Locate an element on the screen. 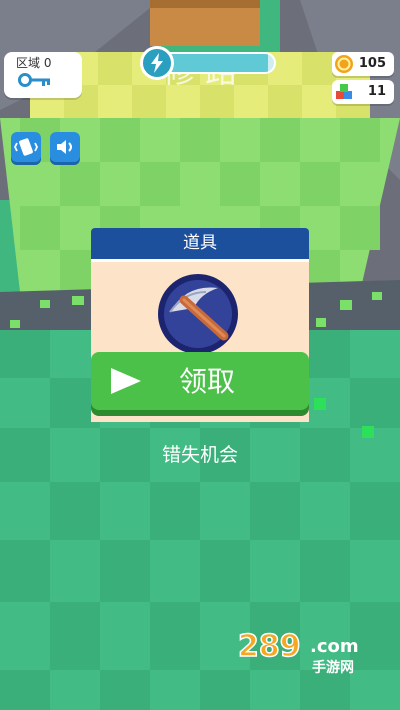  claim-button: 领取 is located at coordinates (200, 381).